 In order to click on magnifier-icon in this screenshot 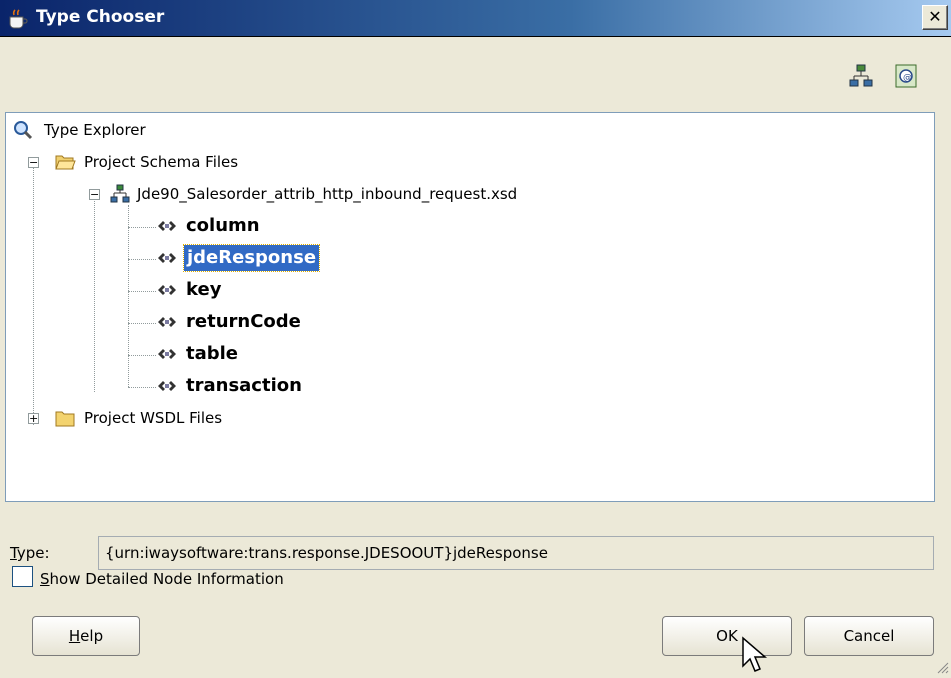, I will do `click(23, 130)`.